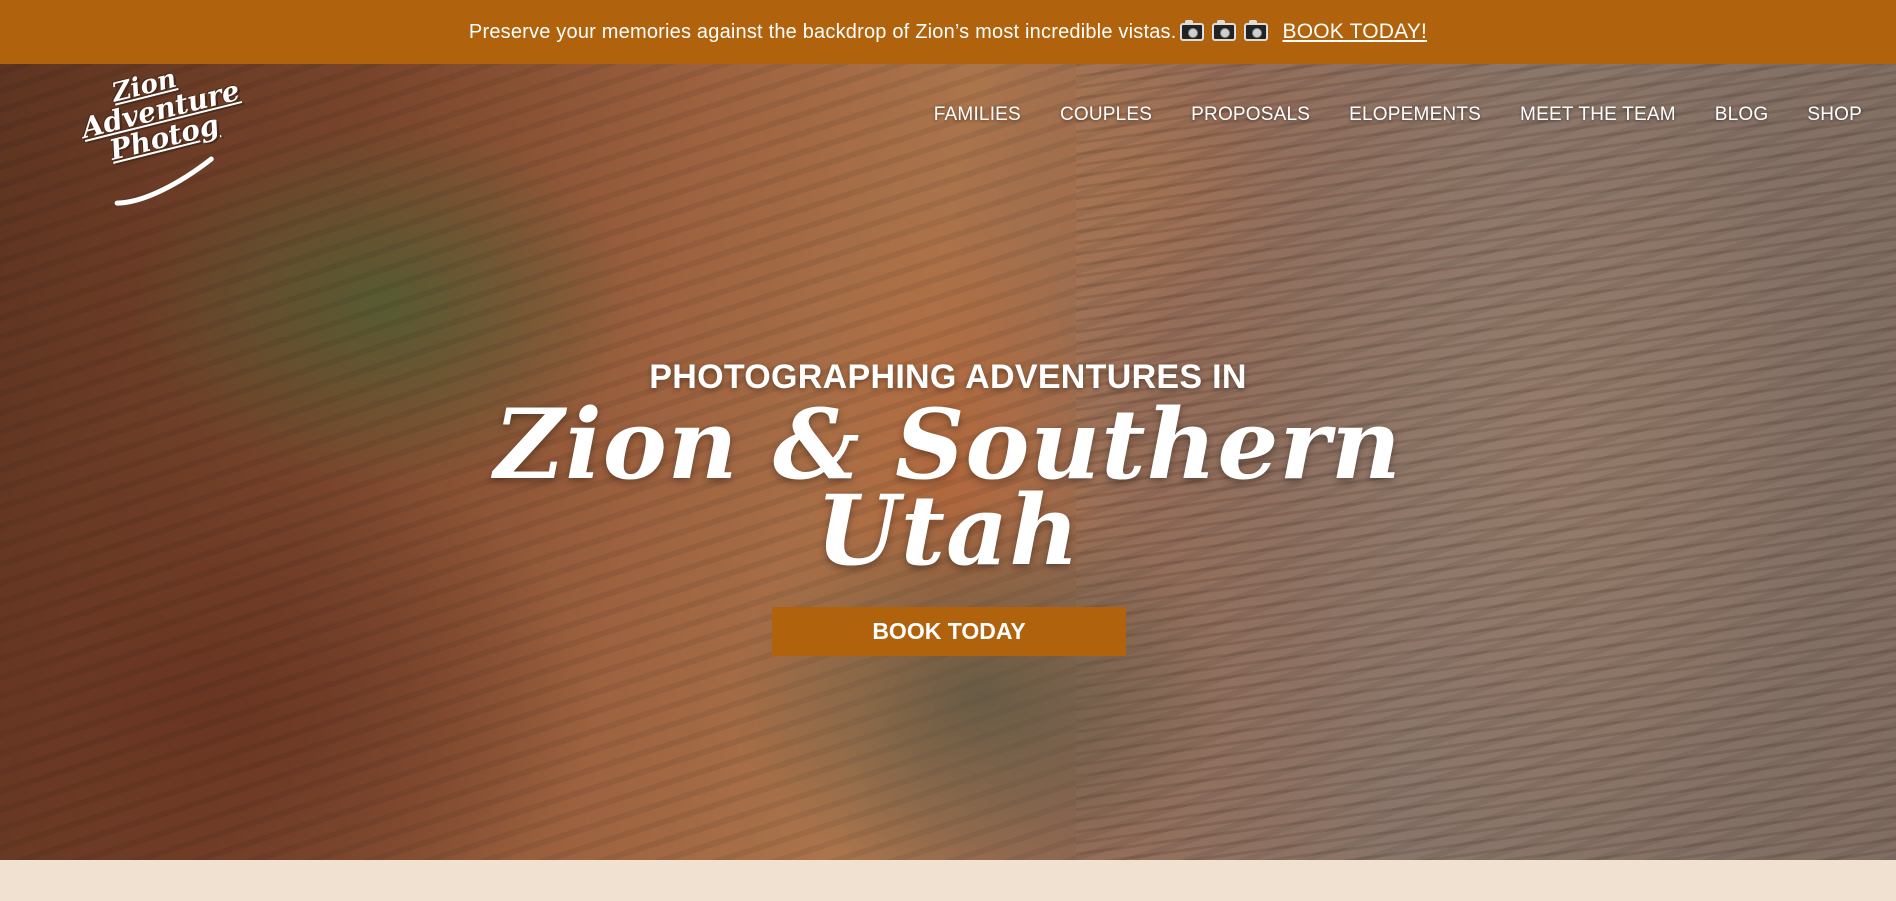 Image resolution: width=1896 pixels, height=901 pixels. Describe the element at coordinates (1250, 115) in the screenshot. I see `nav-item-proposals: PROPOSALS` at that location.